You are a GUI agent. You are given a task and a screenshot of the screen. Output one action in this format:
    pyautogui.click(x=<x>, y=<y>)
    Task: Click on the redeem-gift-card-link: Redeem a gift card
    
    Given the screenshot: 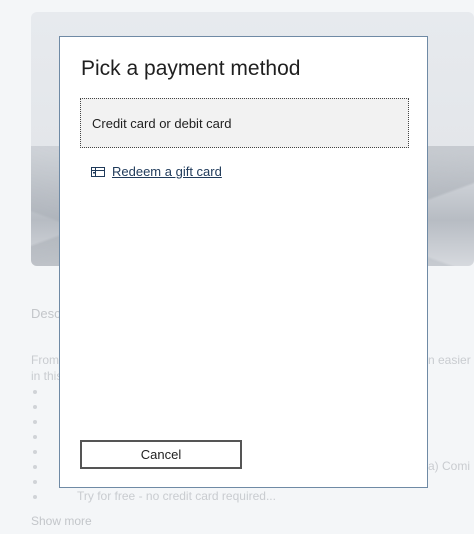 What is the action you would take?
    pyautogui.click(x=156, y=171)
    